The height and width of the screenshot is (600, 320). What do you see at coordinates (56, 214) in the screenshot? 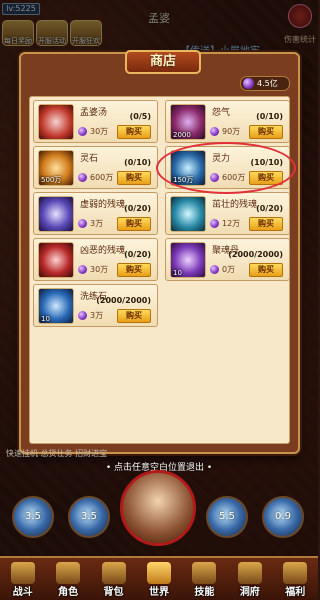
I see `weak-soul-icon` at bounding box center [56, 214].